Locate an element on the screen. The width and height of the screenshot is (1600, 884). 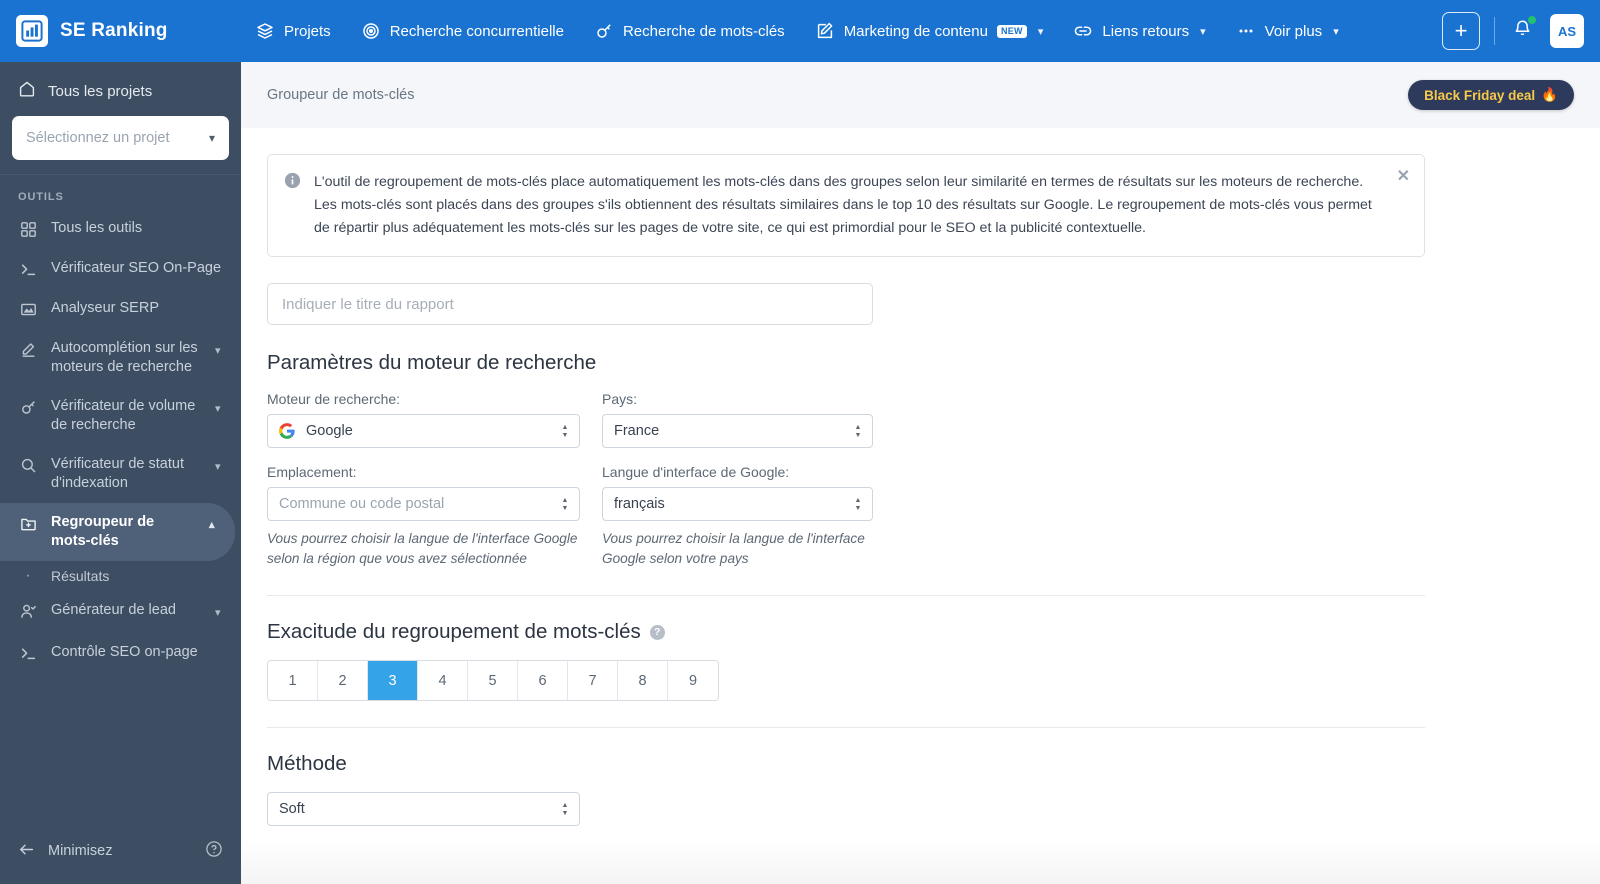
brand-name: SE Ranking is located at coordinates (114, 30).